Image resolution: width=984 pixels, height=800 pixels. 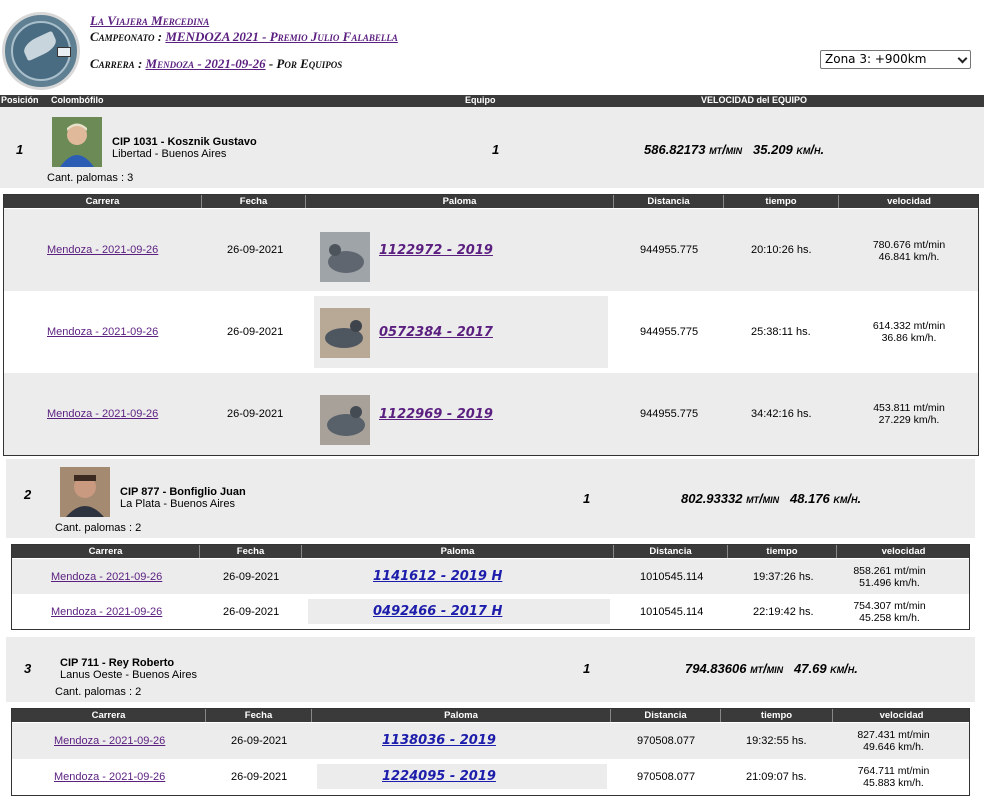 What do you see at coordinates (436, 414) in the screenshot?
I see `pigeon-link: 1122969 - 2019` at bounding box center [436, 414].